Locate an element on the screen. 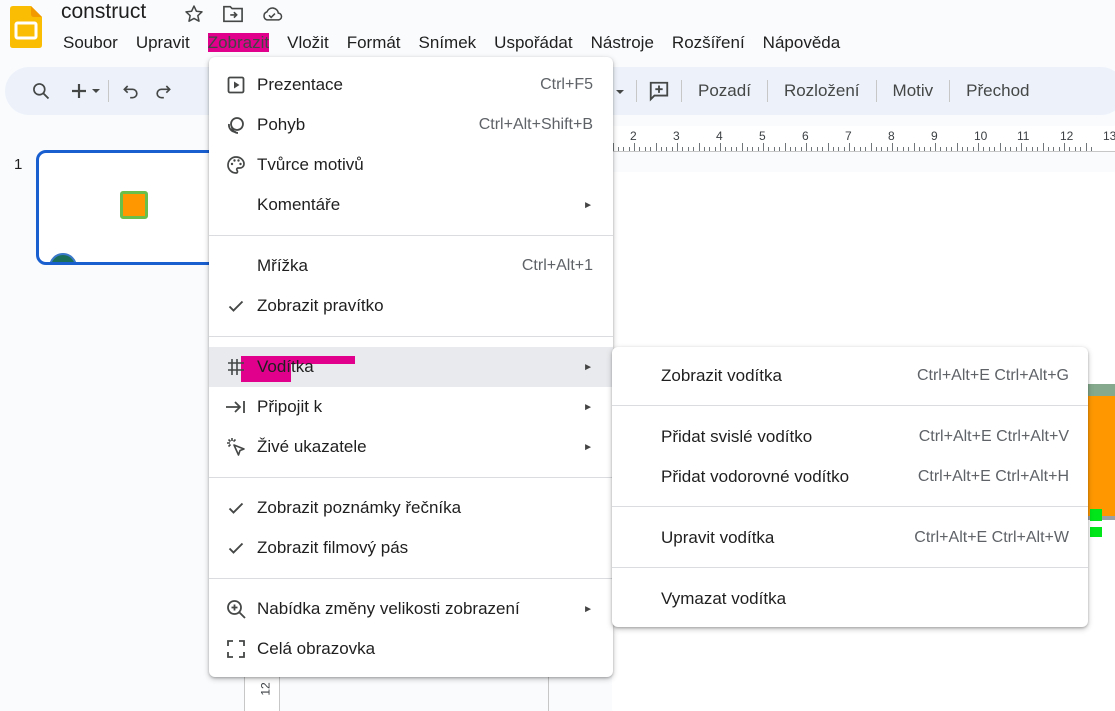 The height and width of the screenshot is (711, 1115). menu-item-guides: Vodítka ► is located at coordinates (411, 367).